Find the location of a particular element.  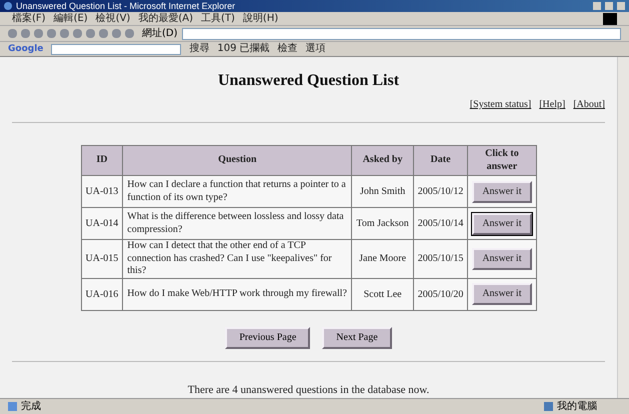

column-header: ID is located at coordinates (102, 161).